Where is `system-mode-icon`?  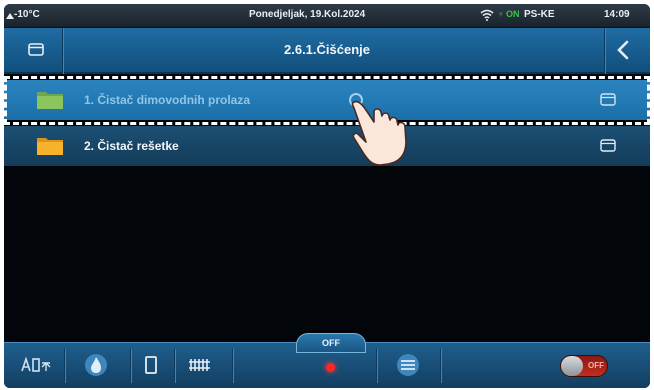
system-mode-icon is located at coordinates (37, 365).